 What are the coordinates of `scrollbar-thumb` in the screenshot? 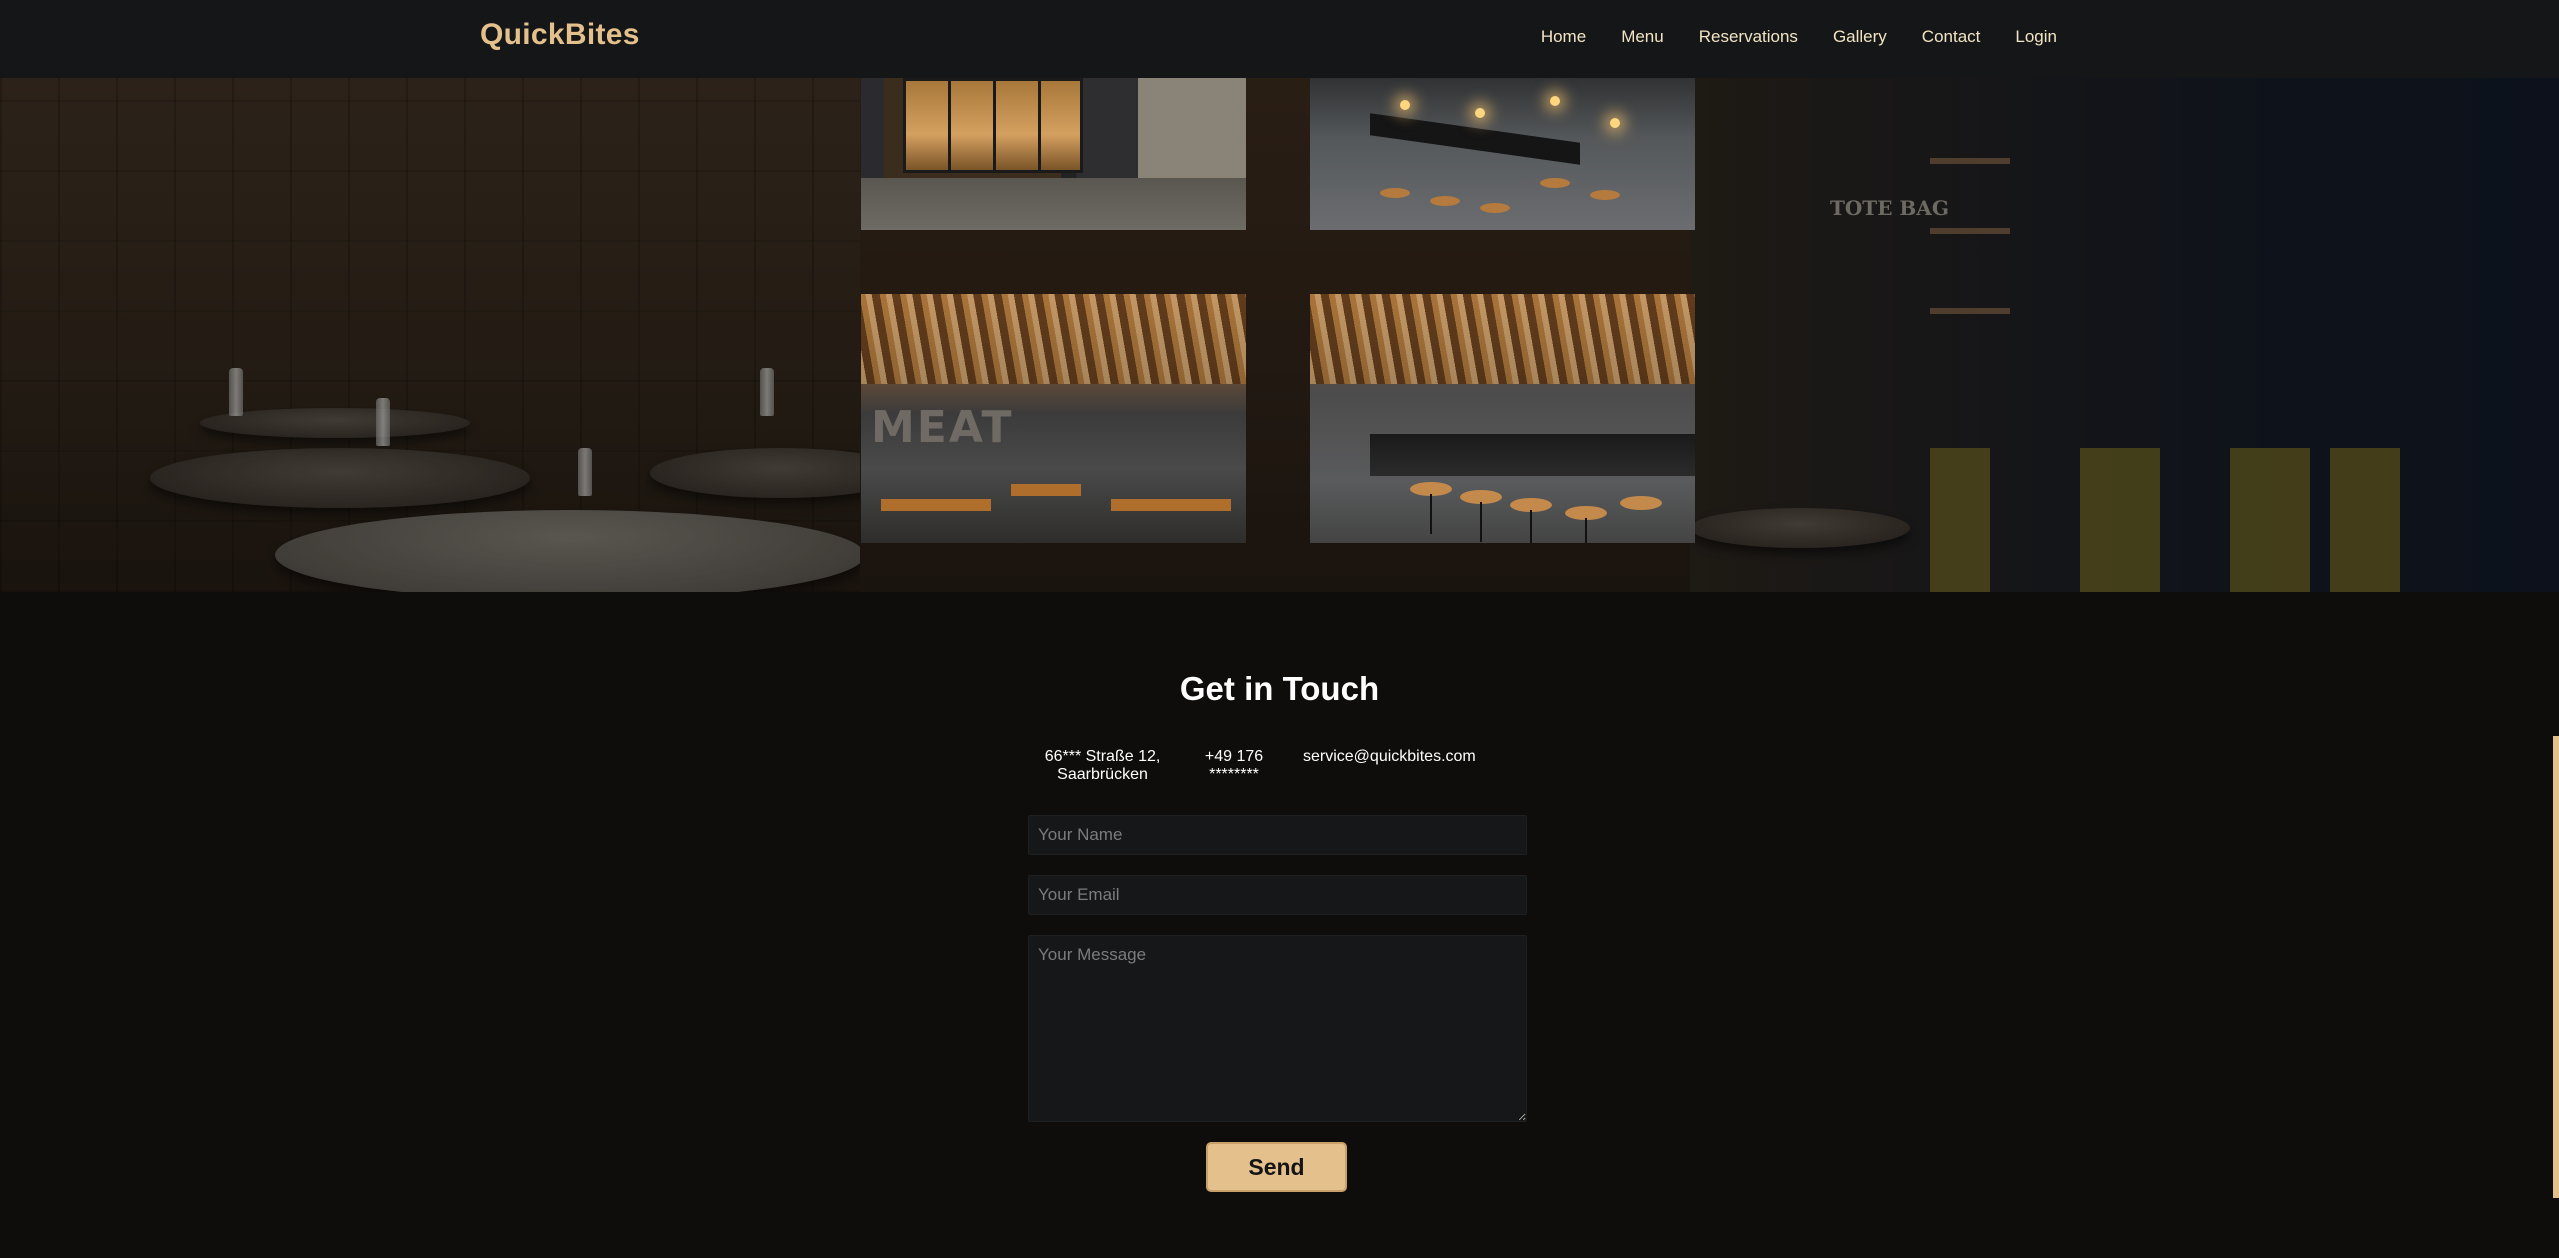 It's located at (2556, 967).